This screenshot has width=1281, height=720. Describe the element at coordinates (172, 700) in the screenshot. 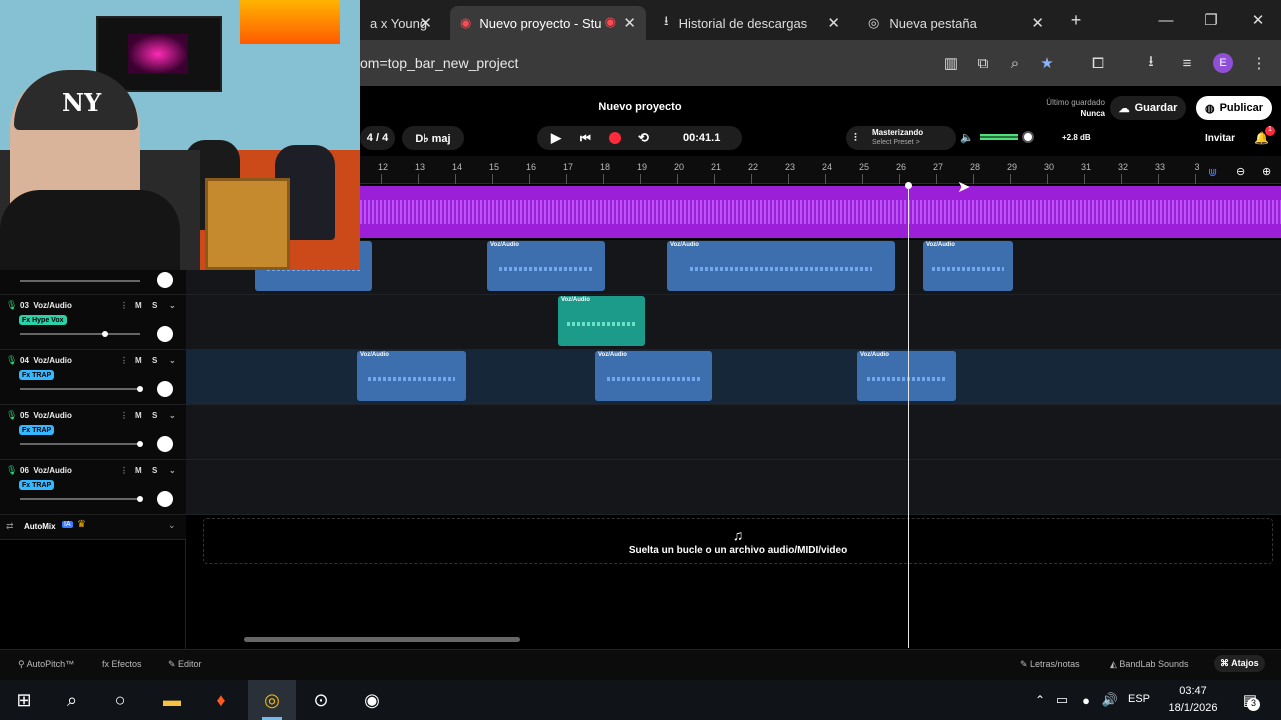

I see `file-explorer-icon: ▬` at that location.